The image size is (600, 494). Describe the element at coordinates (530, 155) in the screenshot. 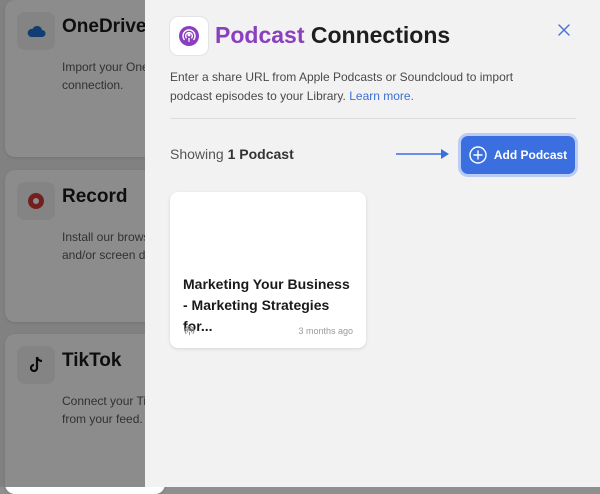

I see `add-podcast-label: Add Podcast` at that location.